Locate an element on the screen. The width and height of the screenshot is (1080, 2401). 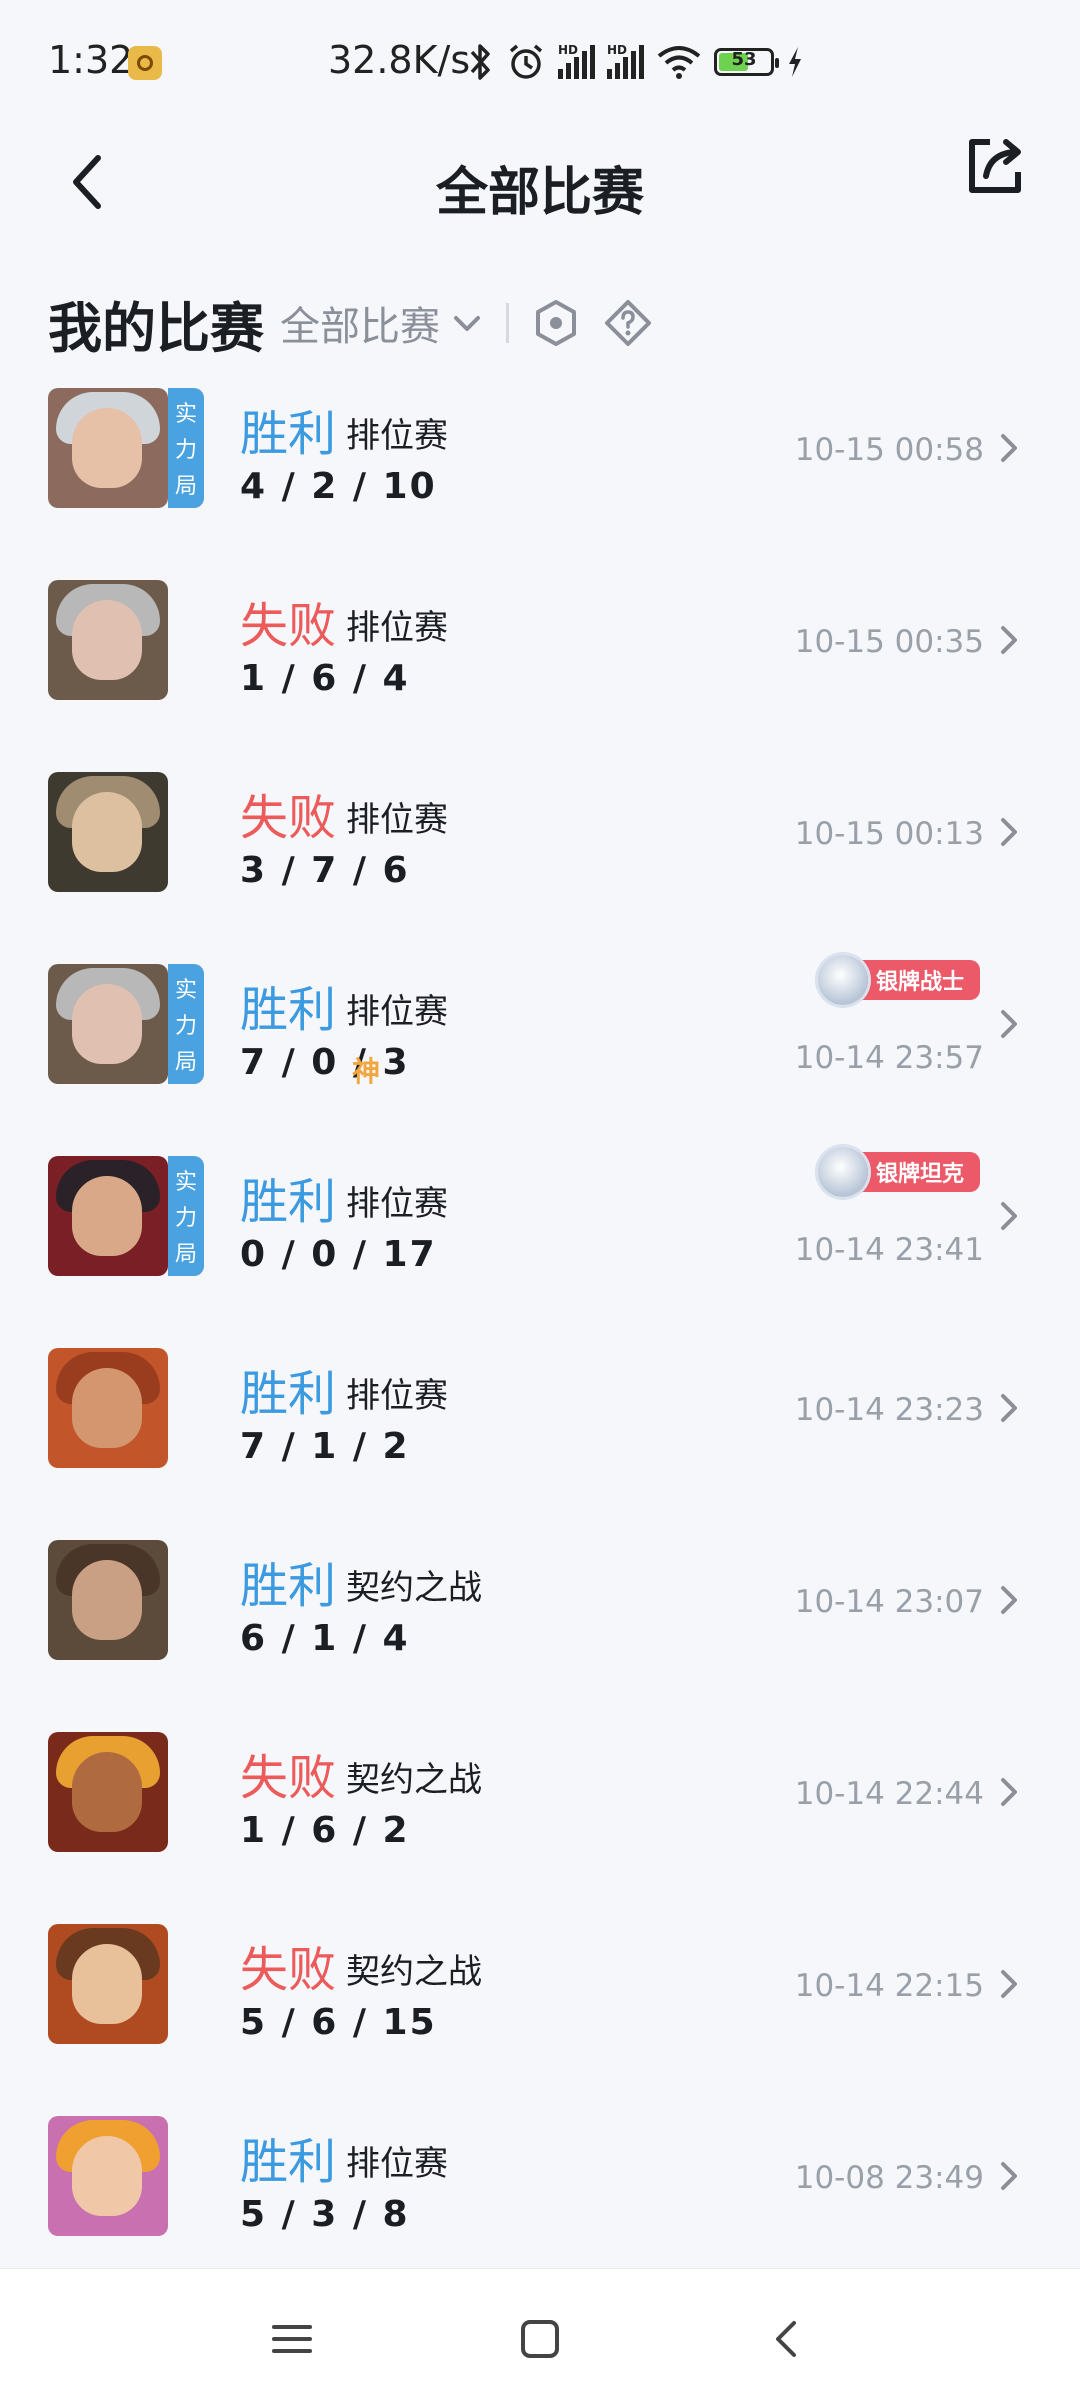
filter-label: 全部比赛 is located at coordinates (360, 327).